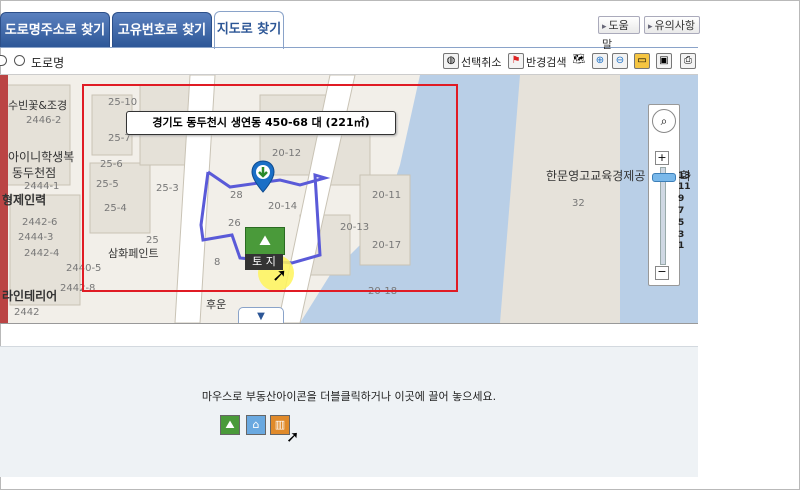 The image size is (800, 490). Describe the element at coordinates (664, 195) in the screenshot. I see `zoom-control: ⌕ + −` at that location.